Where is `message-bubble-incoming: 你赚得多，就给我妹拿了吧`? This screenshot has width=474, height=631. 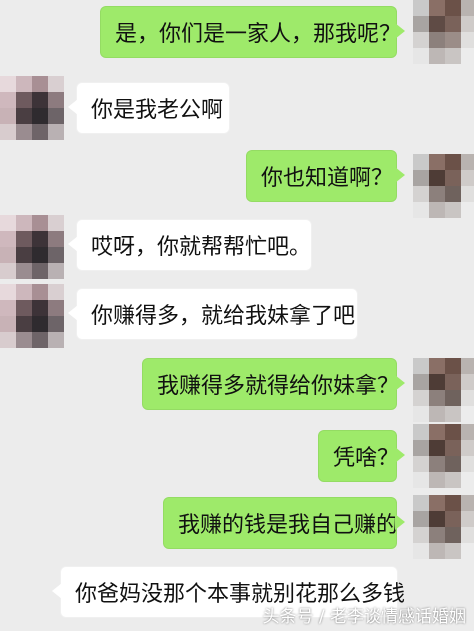 message-bubble-incoming: 你赚得多，就给我妹拿了吧 is located at coordinates (213, 314).